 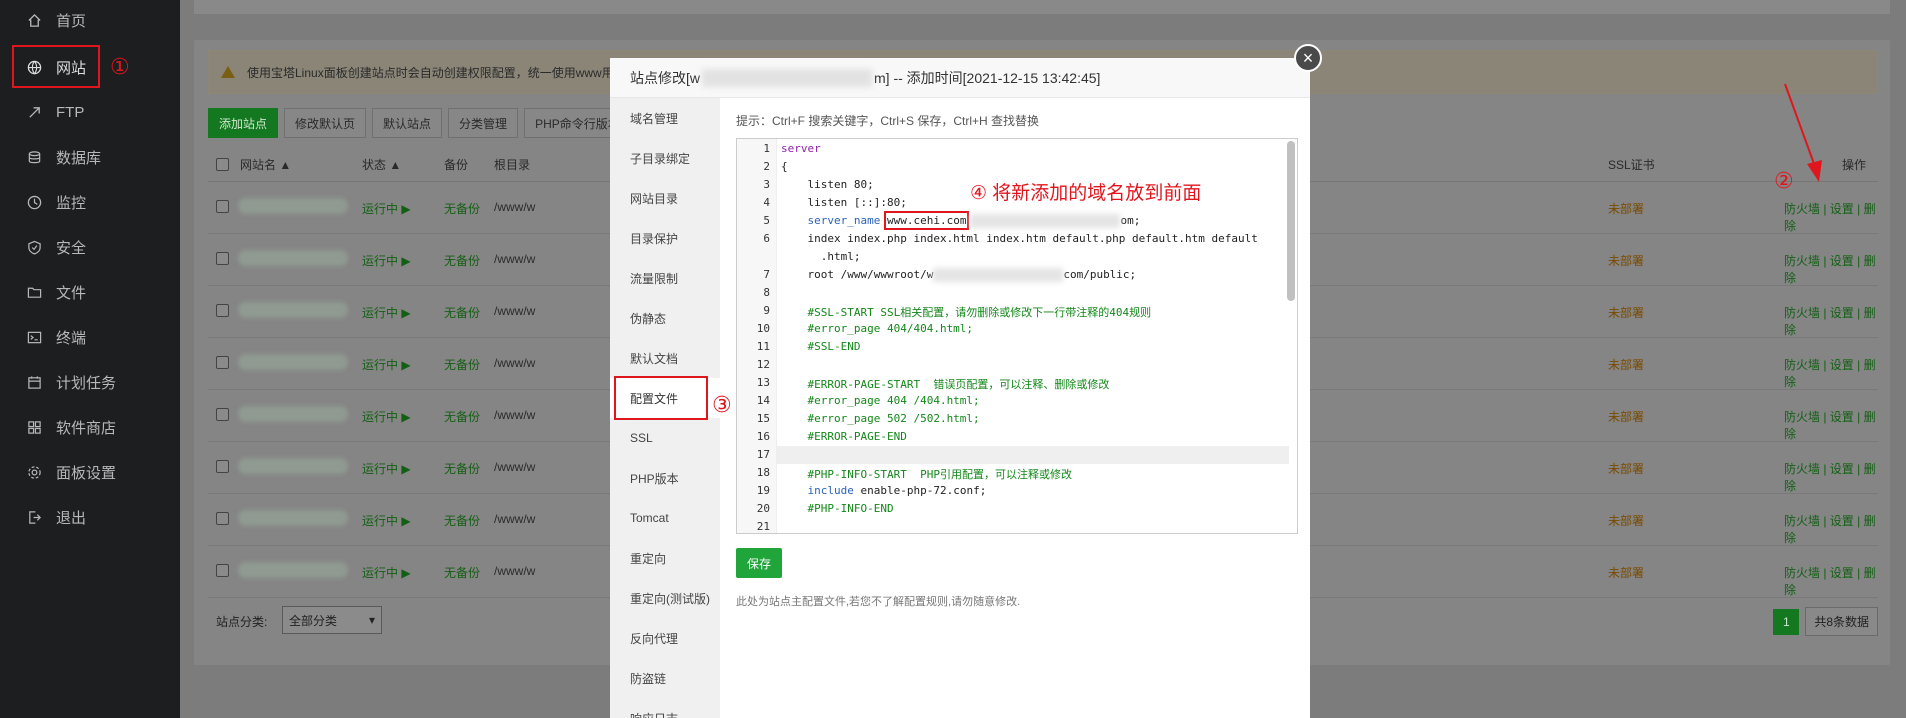 What do you see at coordinates (325, 123) in the screenshot?
I see `modify-default-page-button: 修改默认页` at bounding box center [325, 123].